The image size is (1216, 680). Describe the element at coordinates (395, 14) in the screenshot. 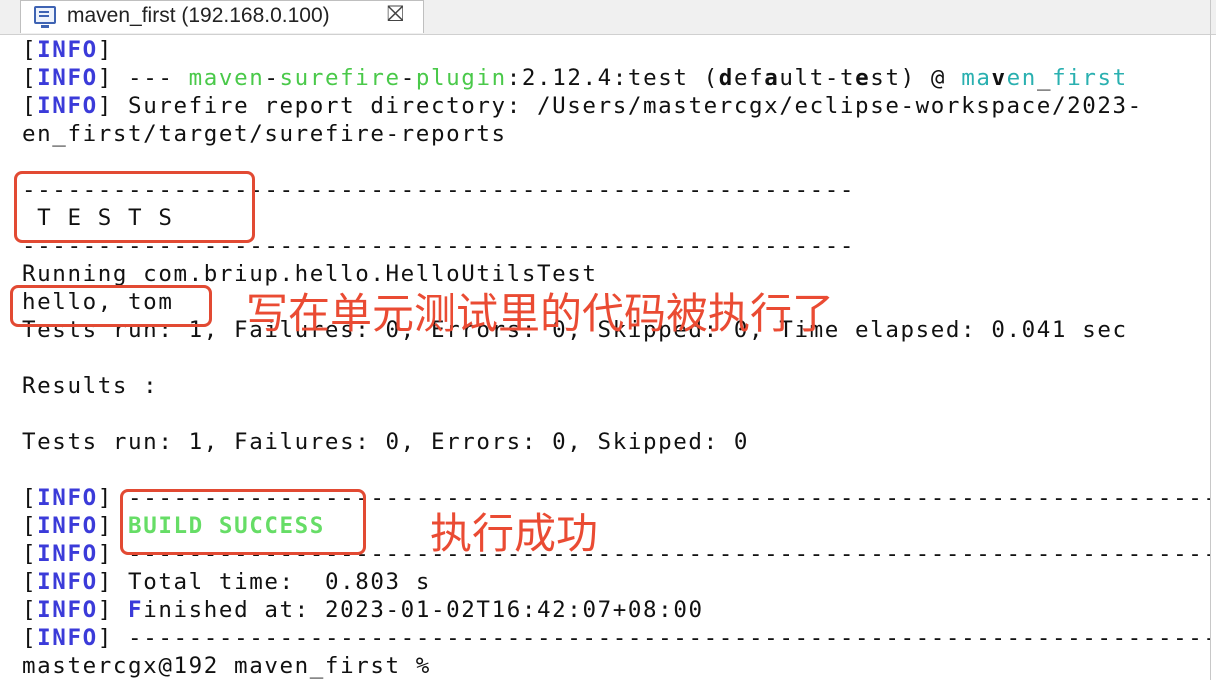

I see `close-tab-icon: ⛝` at that location.